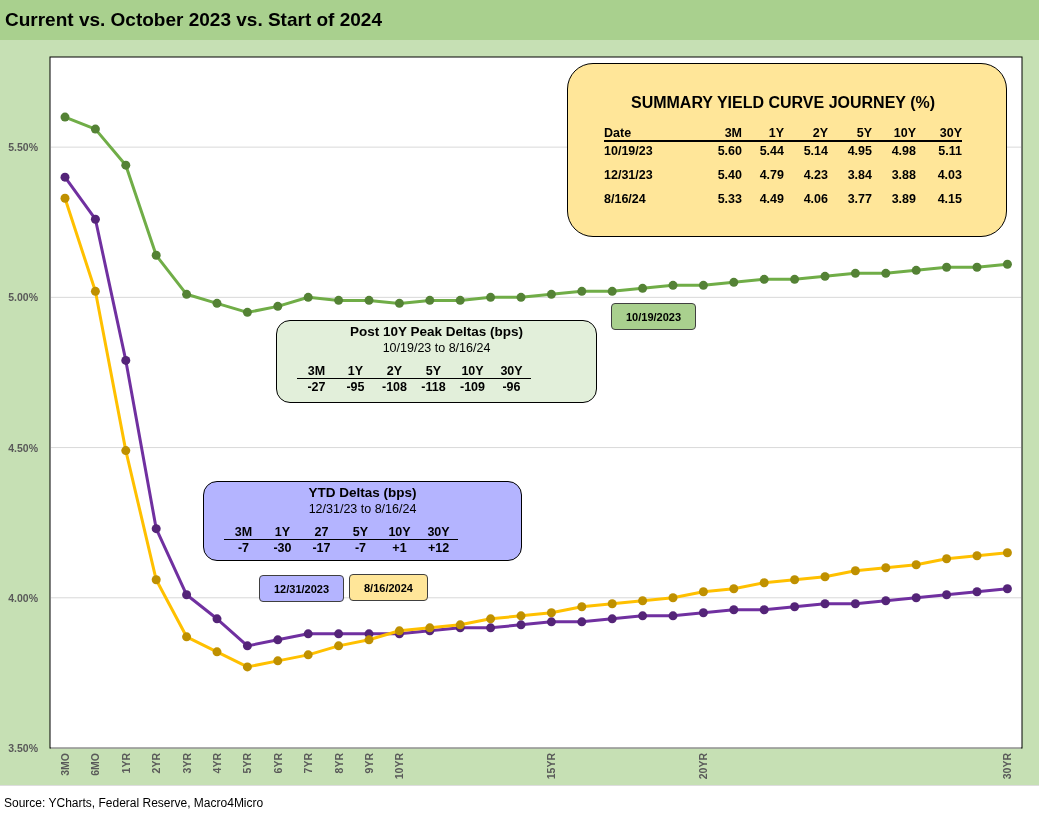  Describe the element at coordinates (652, 134) in the screenshot. I see `column-header: Date` at that location.